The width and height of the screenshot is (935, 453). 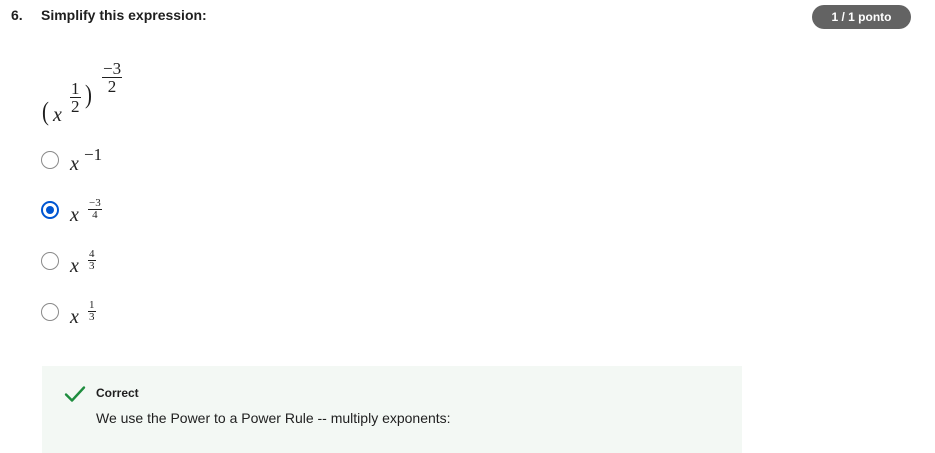 What do you see at coordinates (92, 254) in the screenshot?
I see `option-3-exponent-numerator: 4` at bounding box center [92, 254].